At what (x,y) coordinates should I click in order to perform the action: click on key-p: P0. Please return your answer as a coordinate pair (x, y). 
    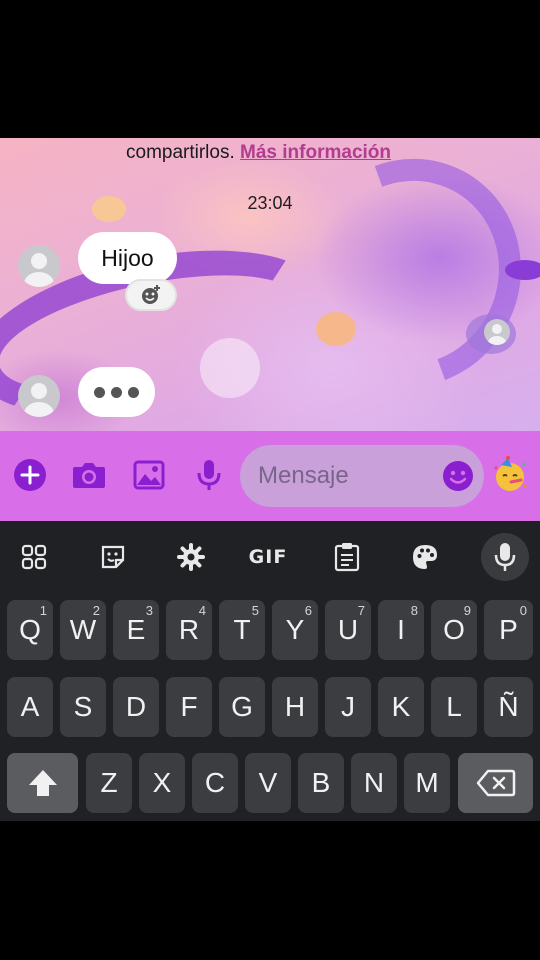
    Looking at the image, I should click on (508, 630).